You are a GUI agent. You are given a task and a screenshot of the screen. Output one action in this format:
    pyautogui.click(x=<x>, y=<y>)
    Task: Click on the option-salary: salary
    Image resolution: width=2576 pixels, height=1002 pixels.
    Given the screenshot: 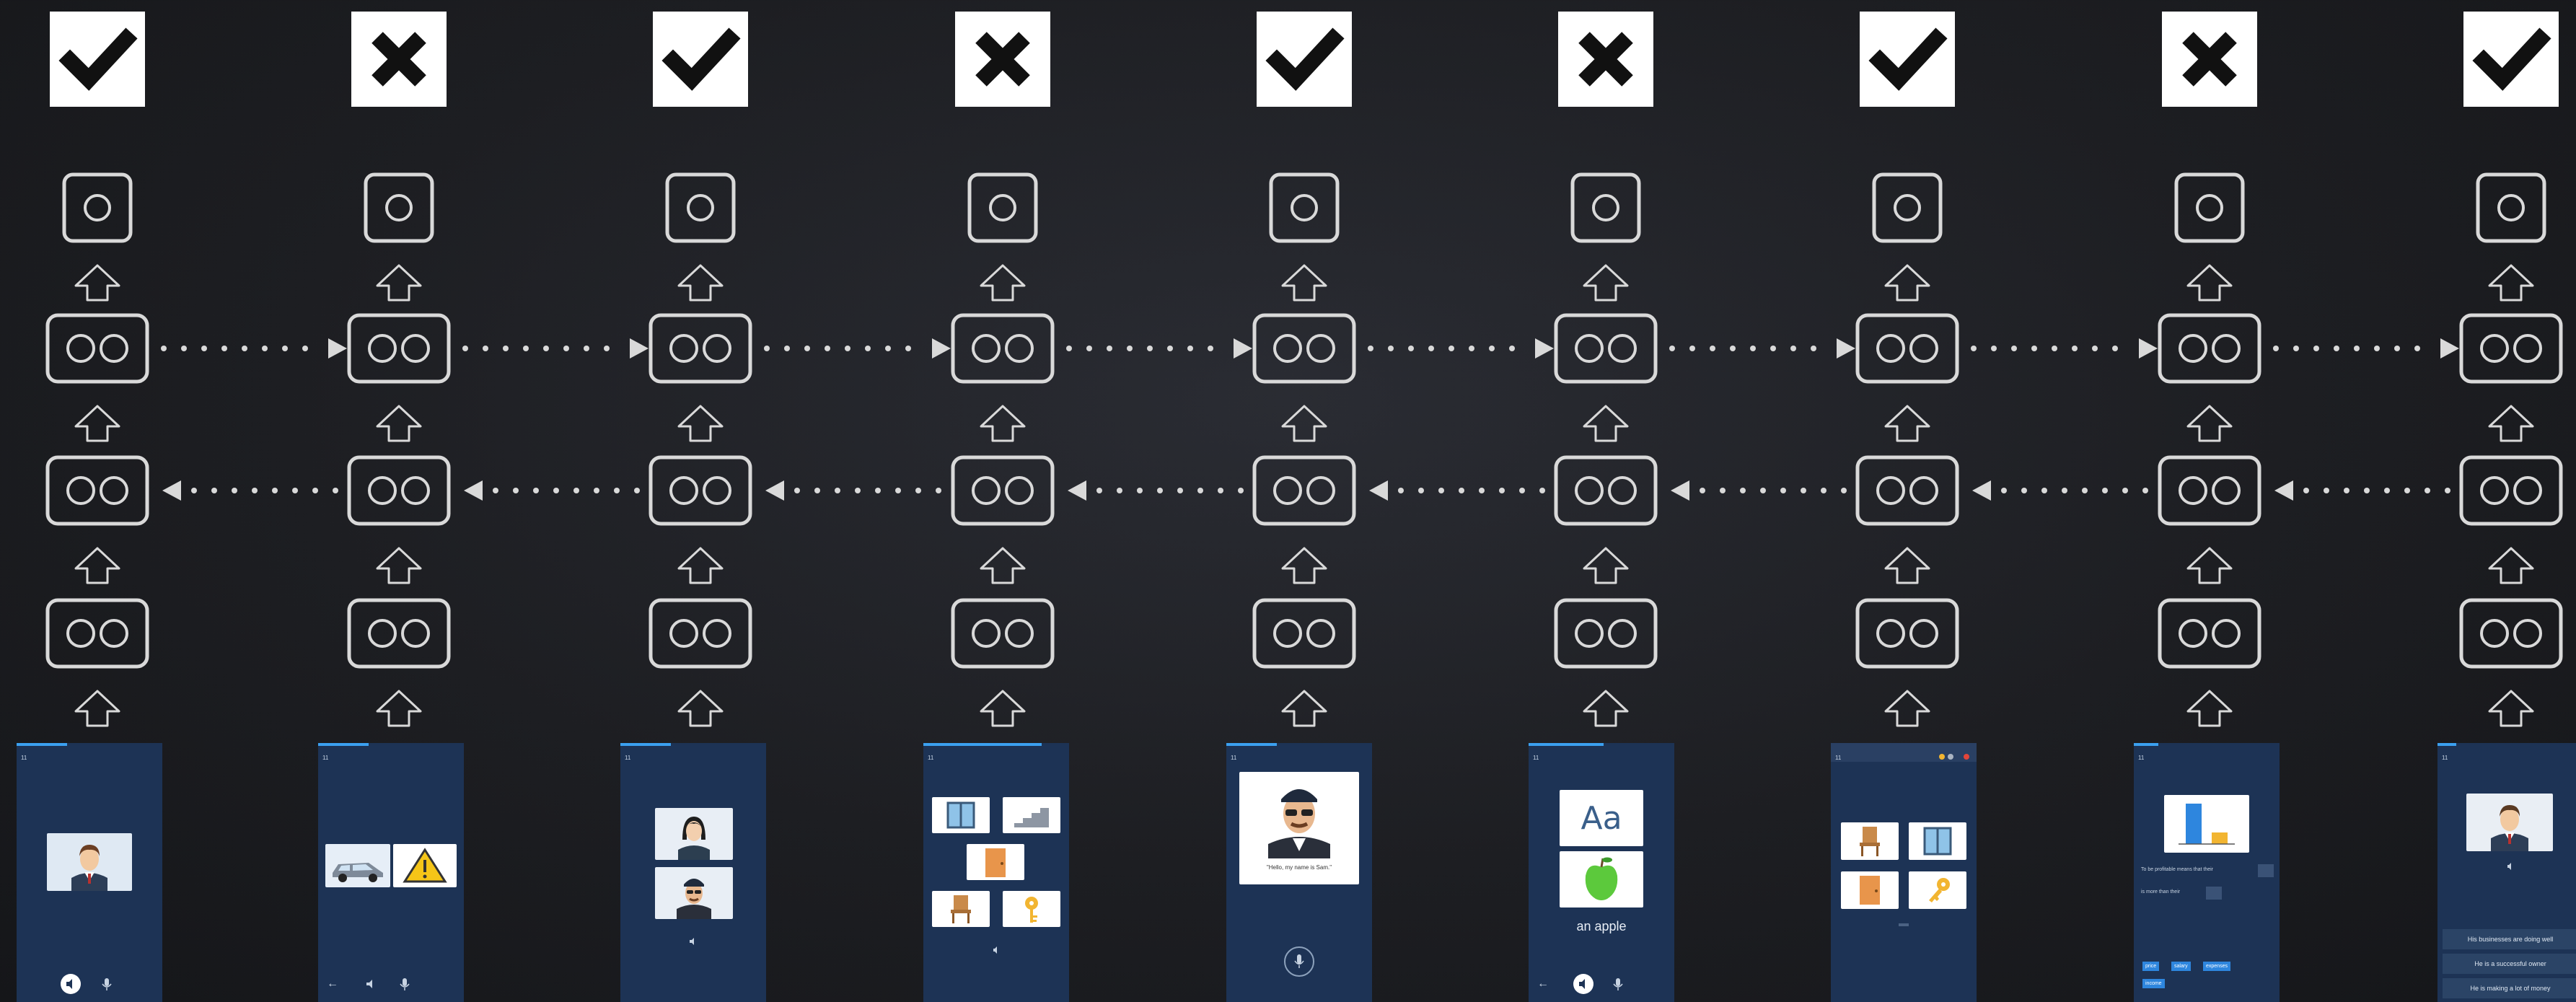 What is the action you would take?
    pyautogui.click(x=2181, y=966)
    